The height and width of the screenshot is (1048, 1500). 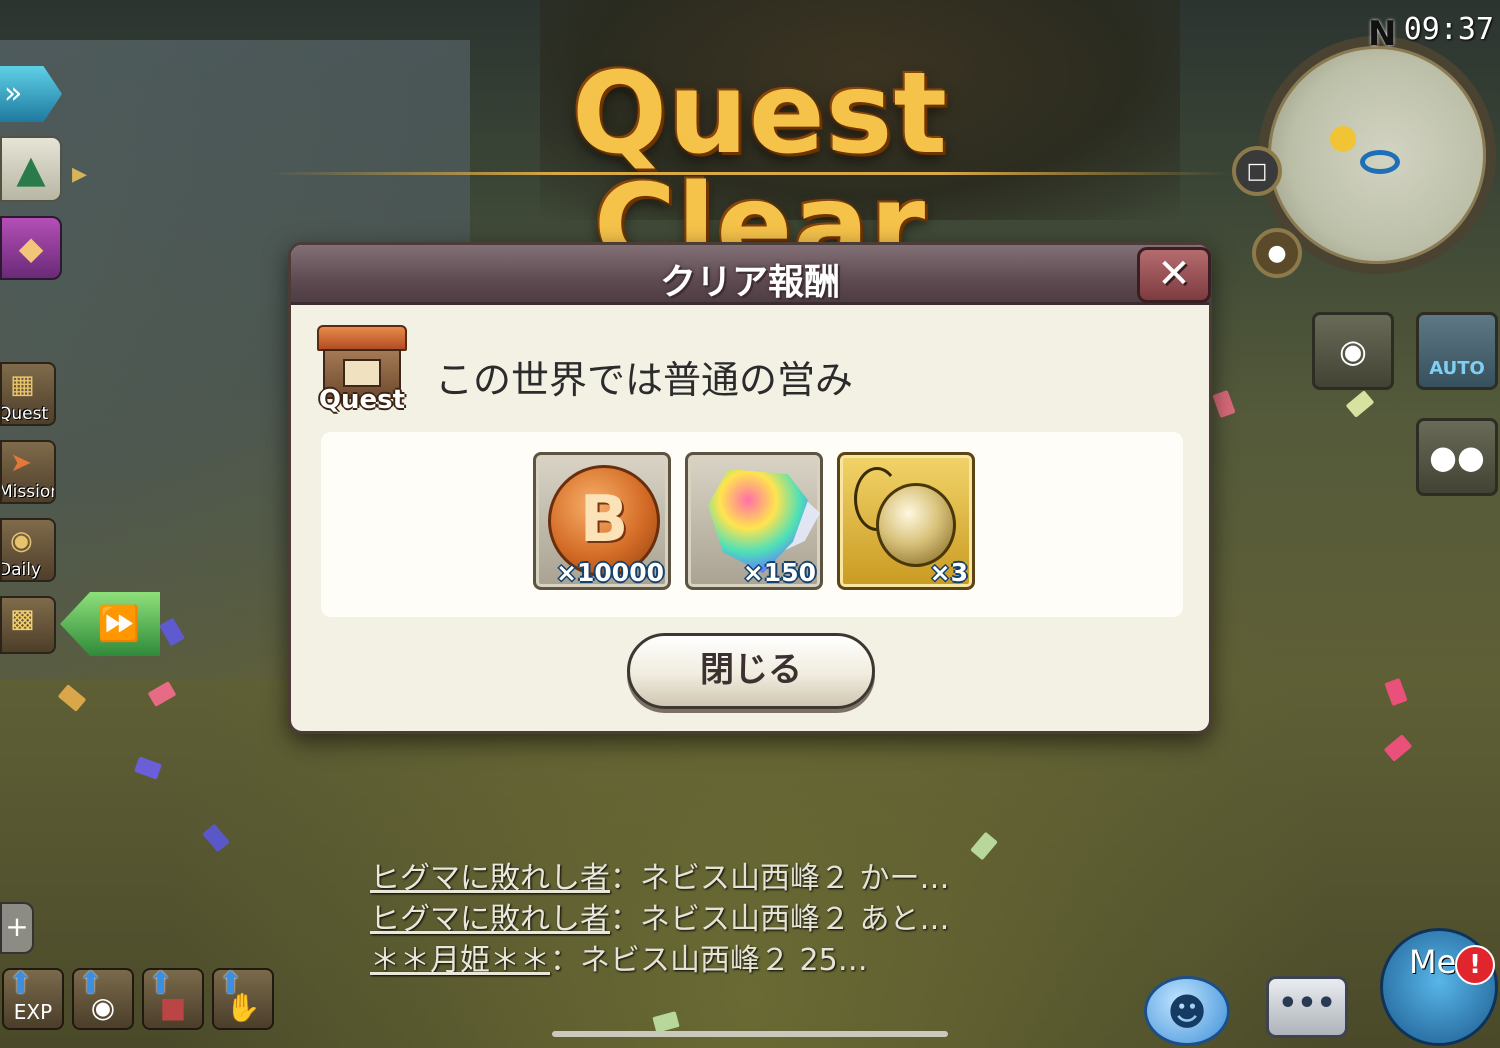 I want to click on reward-quantity: ×150, so click(x=779, y=572).